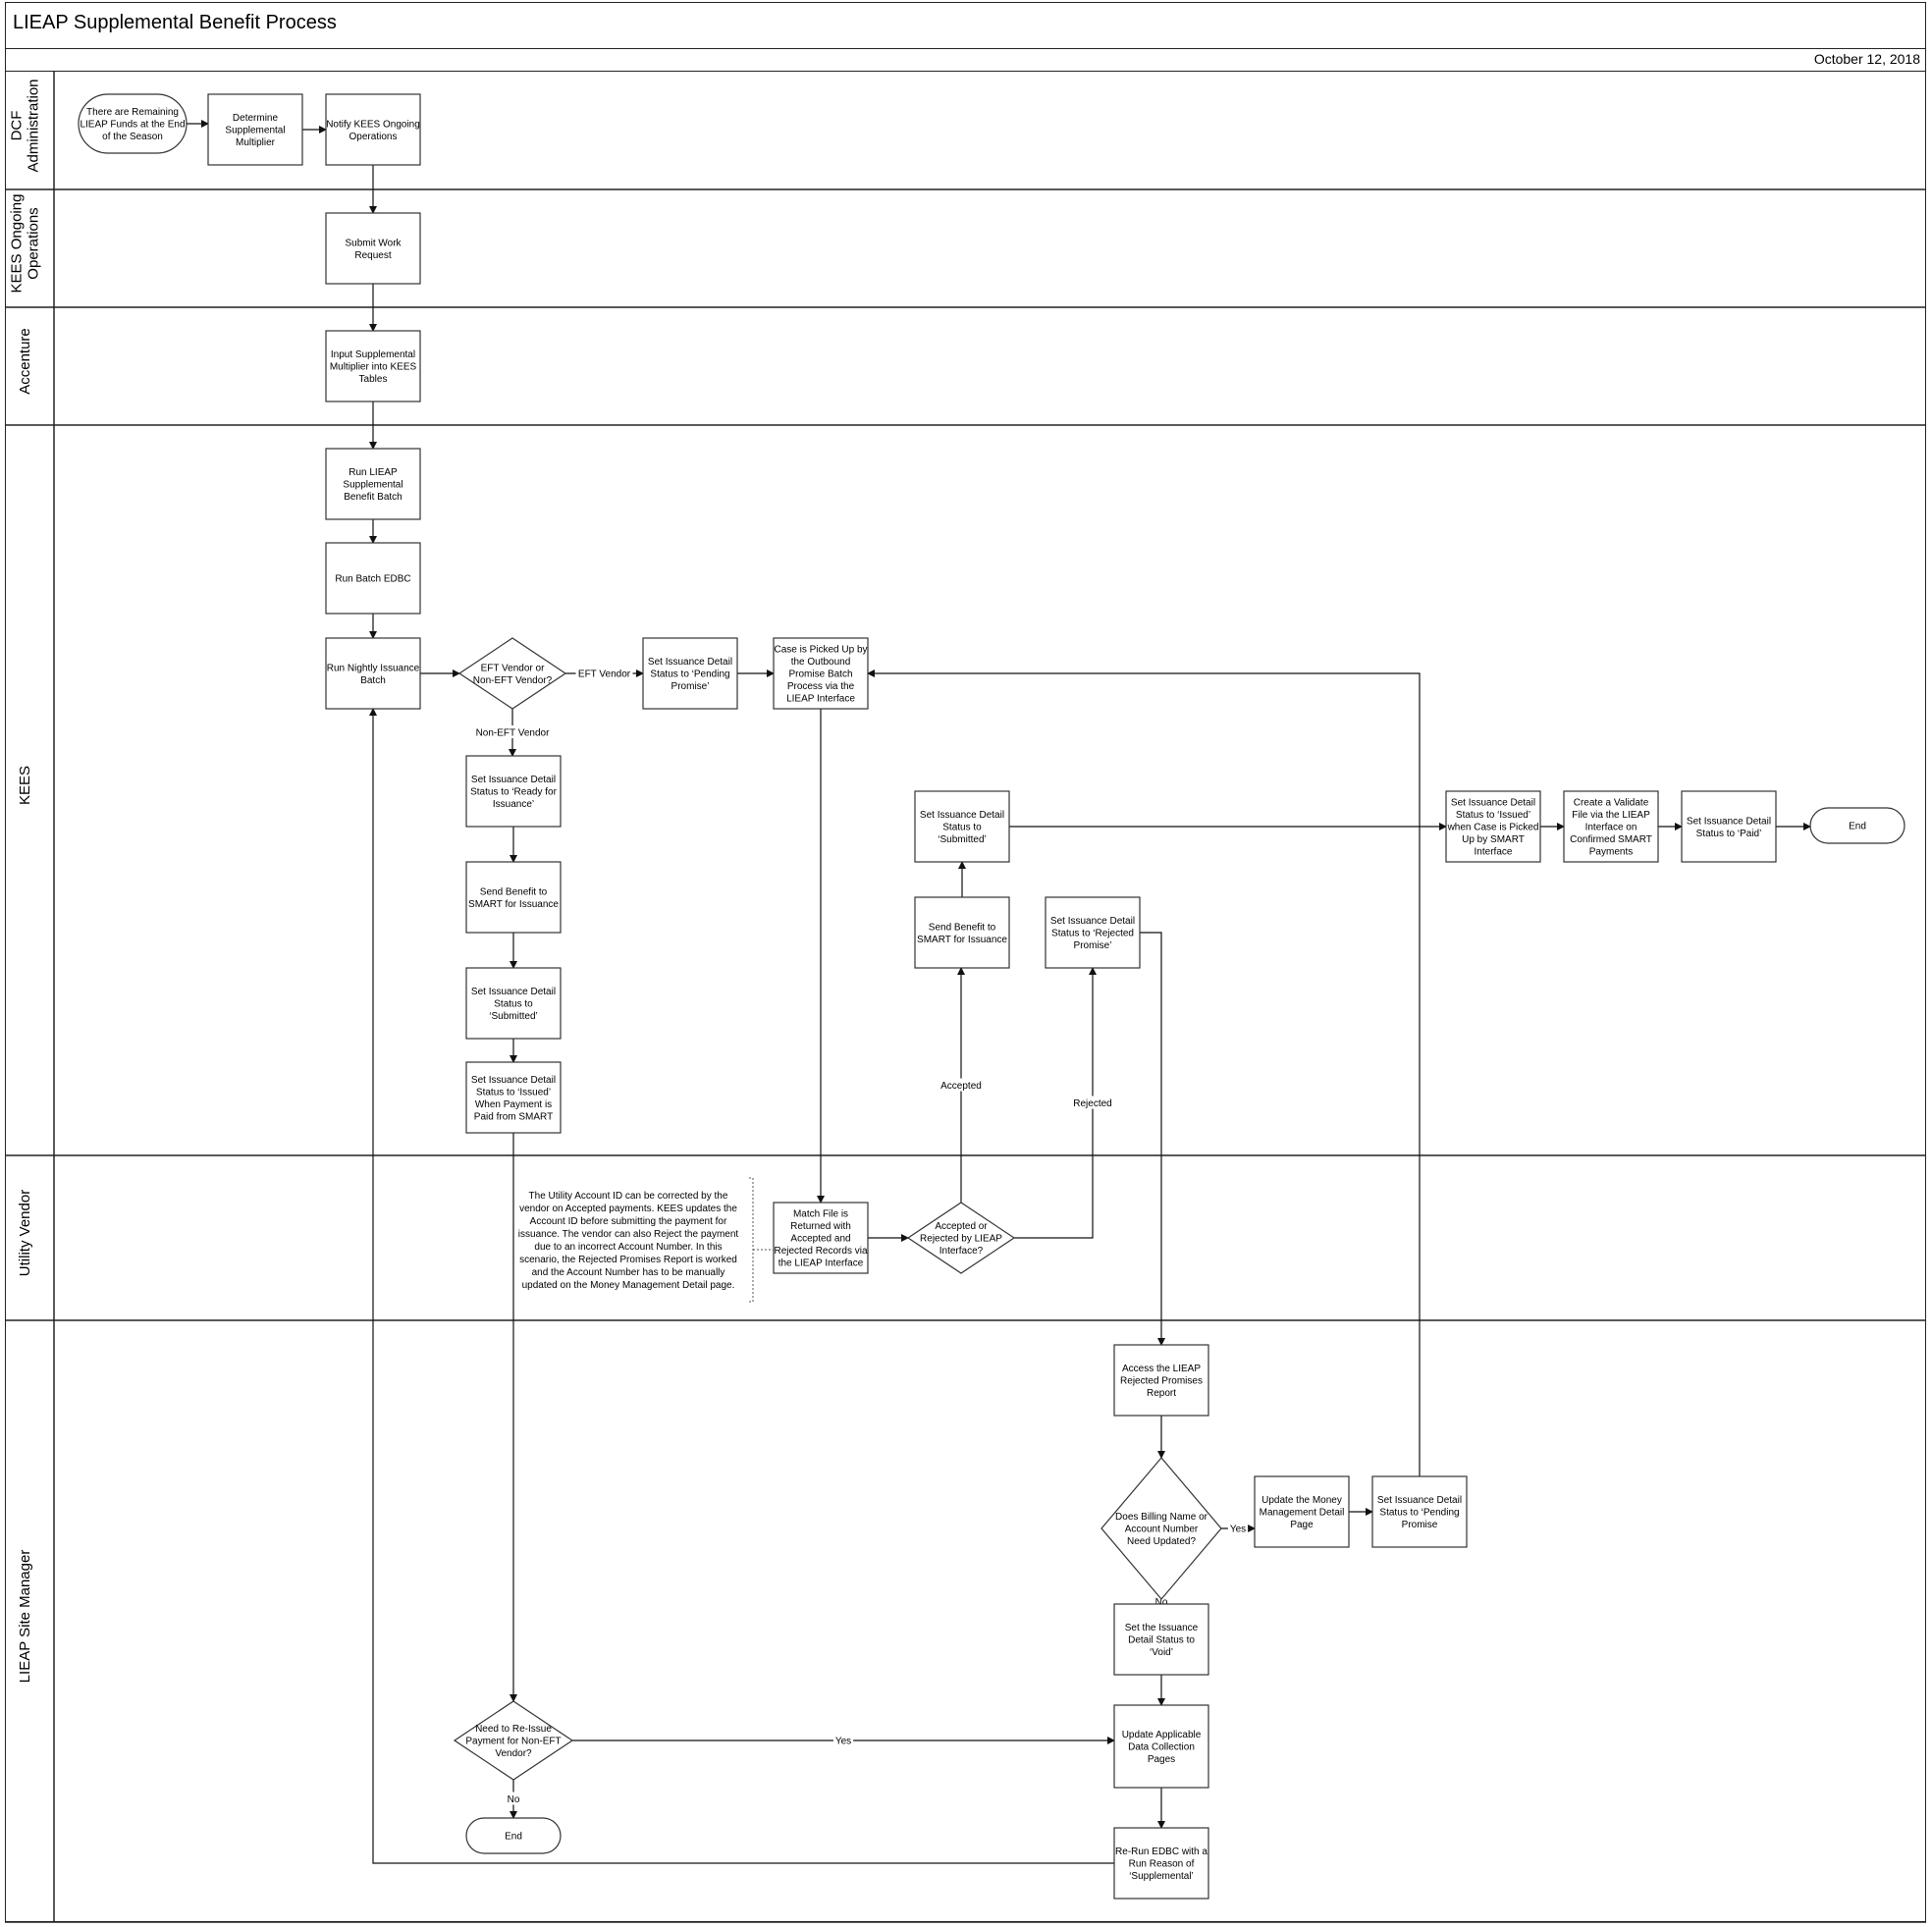 The width and height of the screenshot is (1932, 1927). I want to click on node-text: Supplemental, so click(255, 131).